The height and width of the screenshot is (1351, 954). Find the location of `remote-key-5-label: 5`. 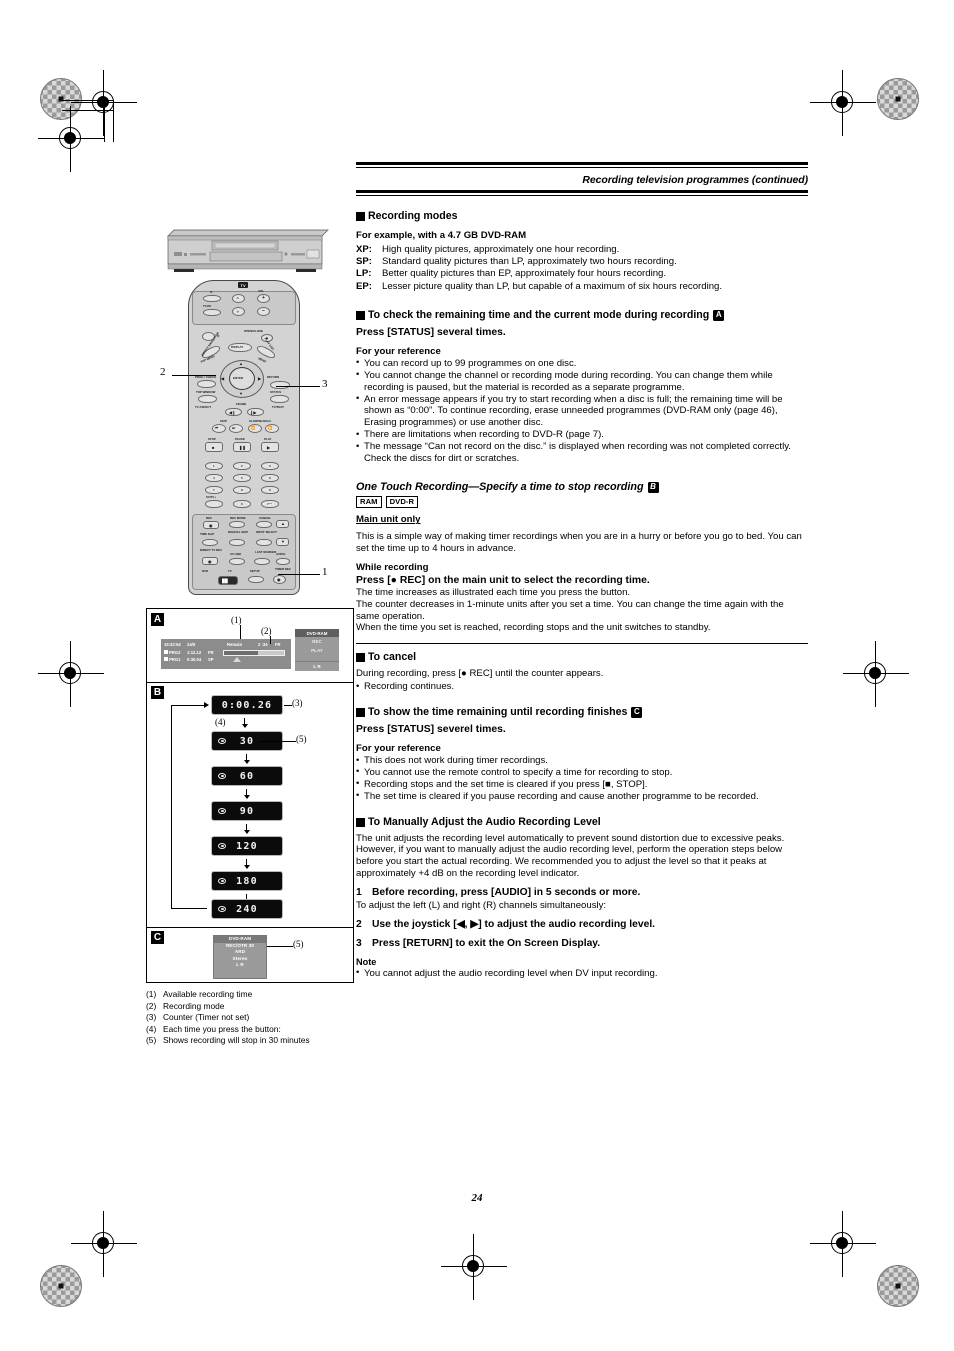

remote-key-5-label: 5 is located at coordinates (242, 478).